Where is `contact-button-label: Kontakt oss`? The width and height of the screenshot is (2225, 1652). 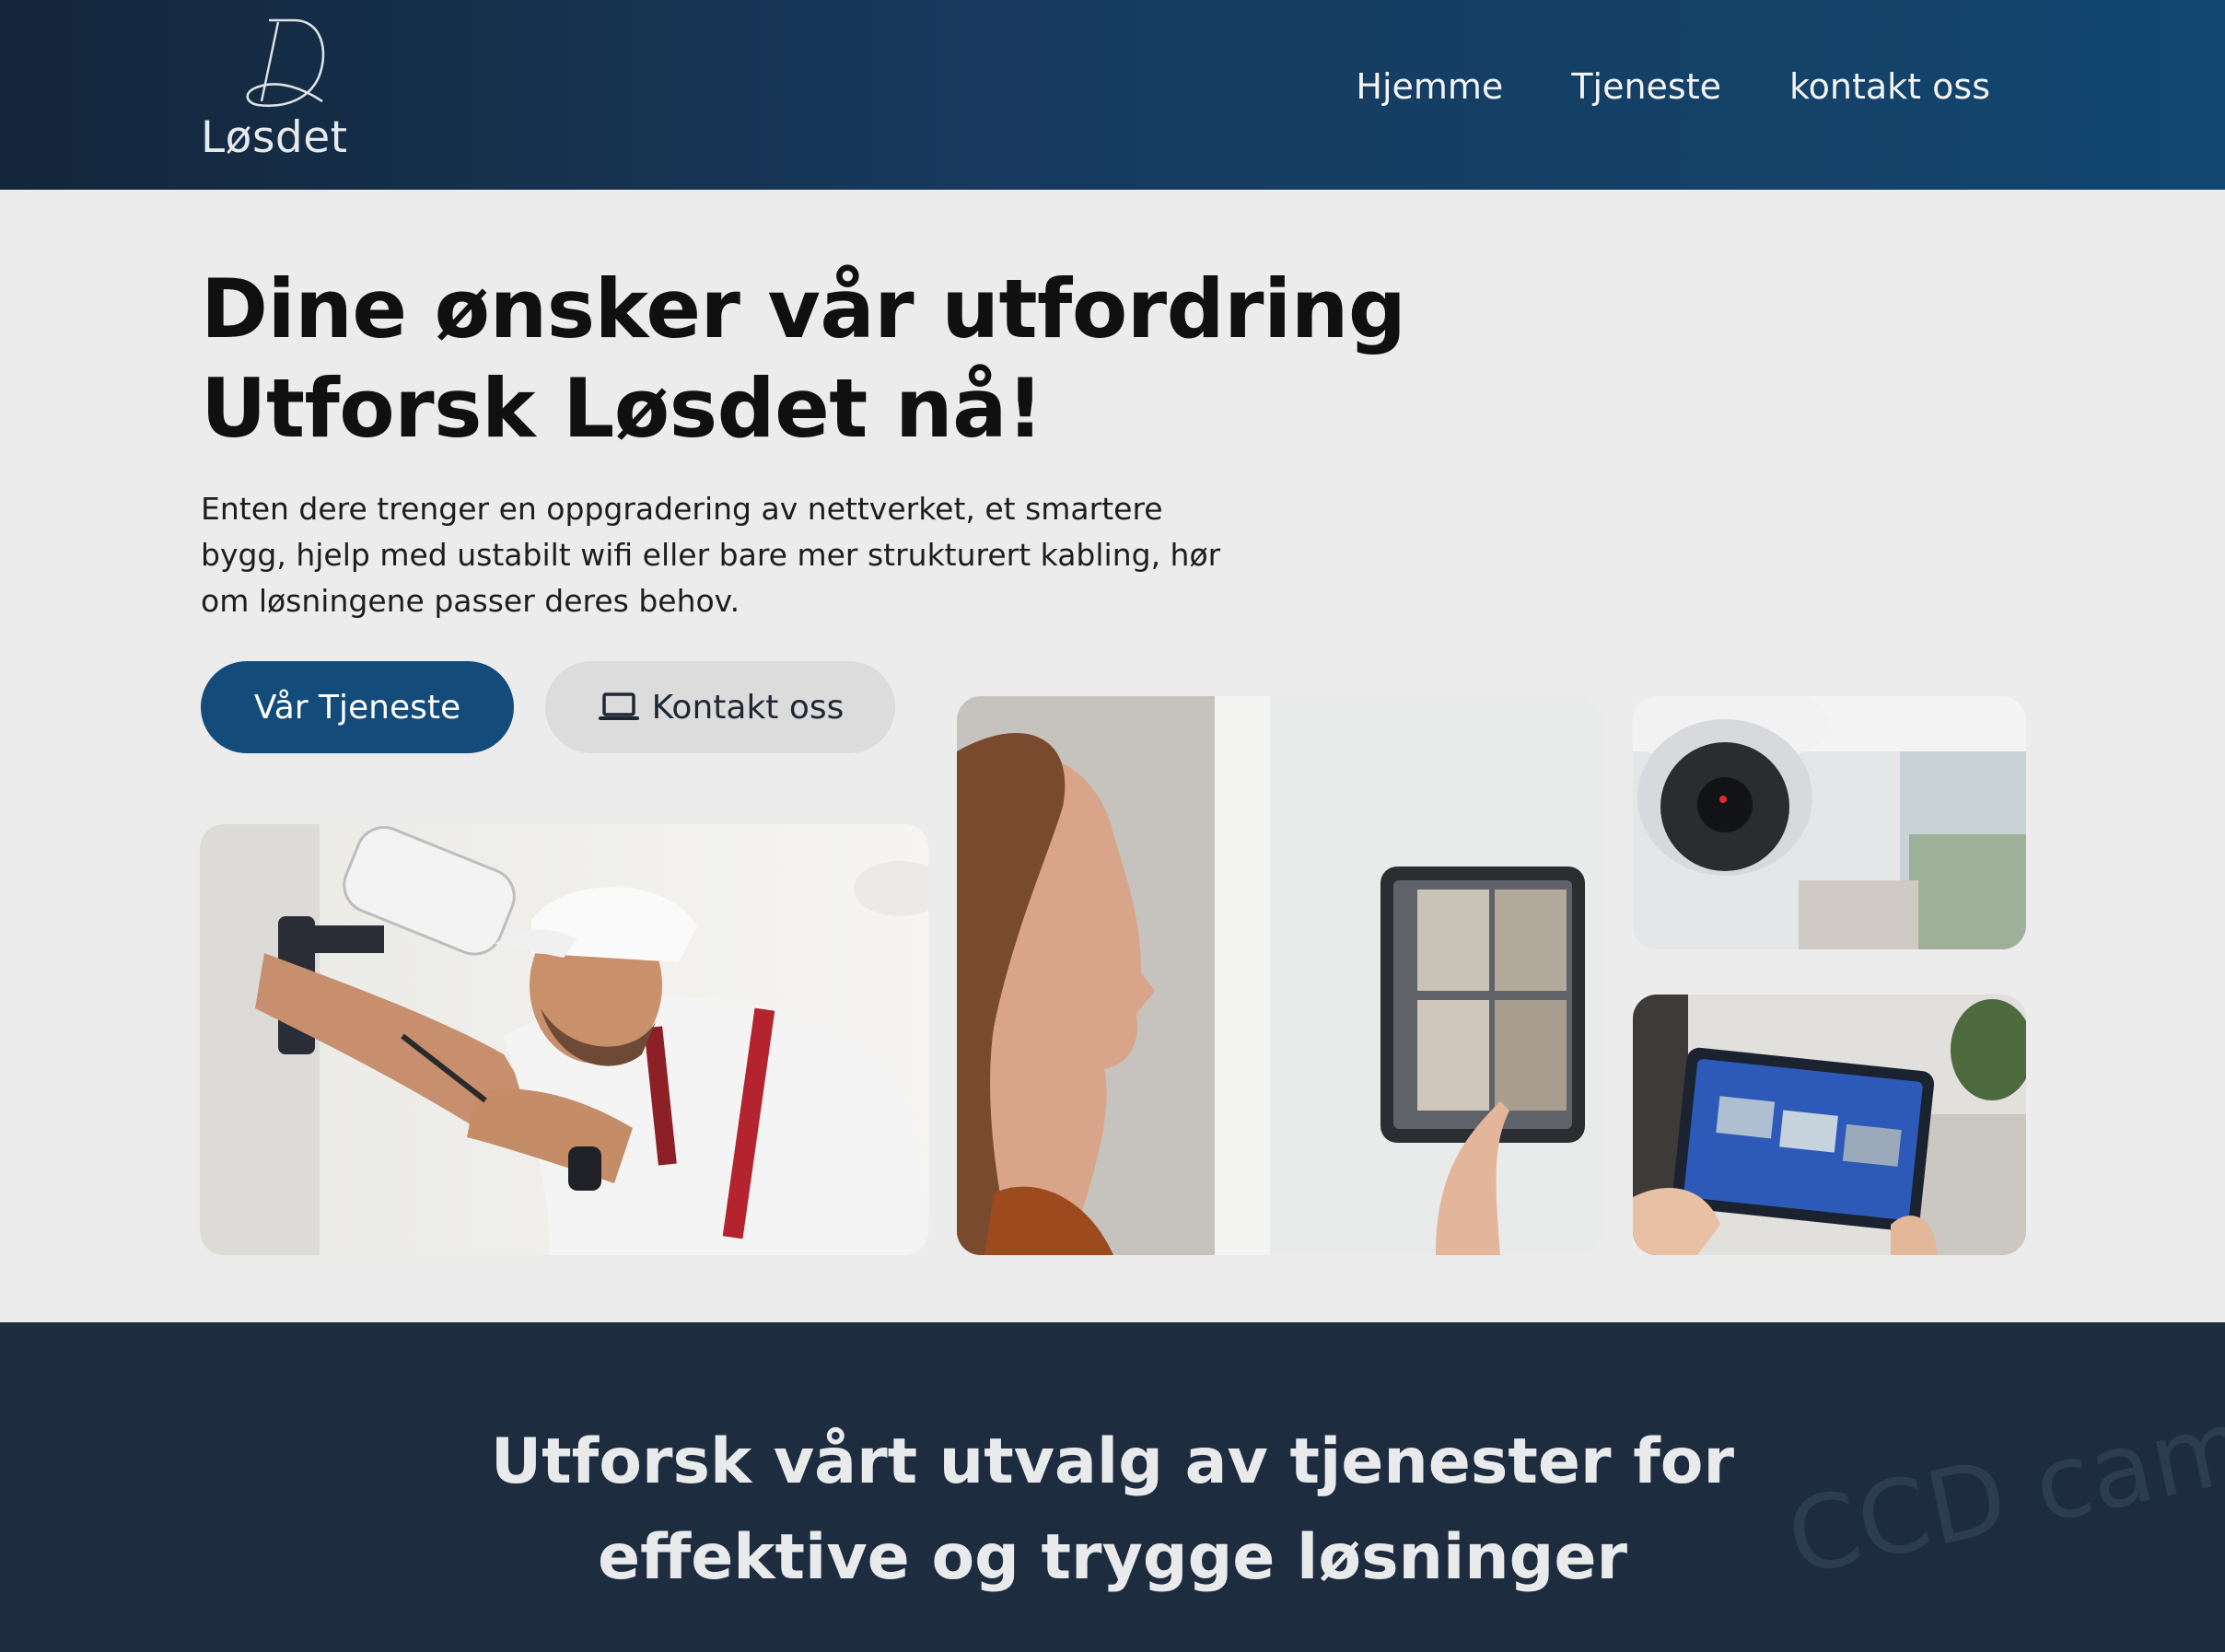 contact-button-label: Kontakt oss is located at coordinates (748, 707).